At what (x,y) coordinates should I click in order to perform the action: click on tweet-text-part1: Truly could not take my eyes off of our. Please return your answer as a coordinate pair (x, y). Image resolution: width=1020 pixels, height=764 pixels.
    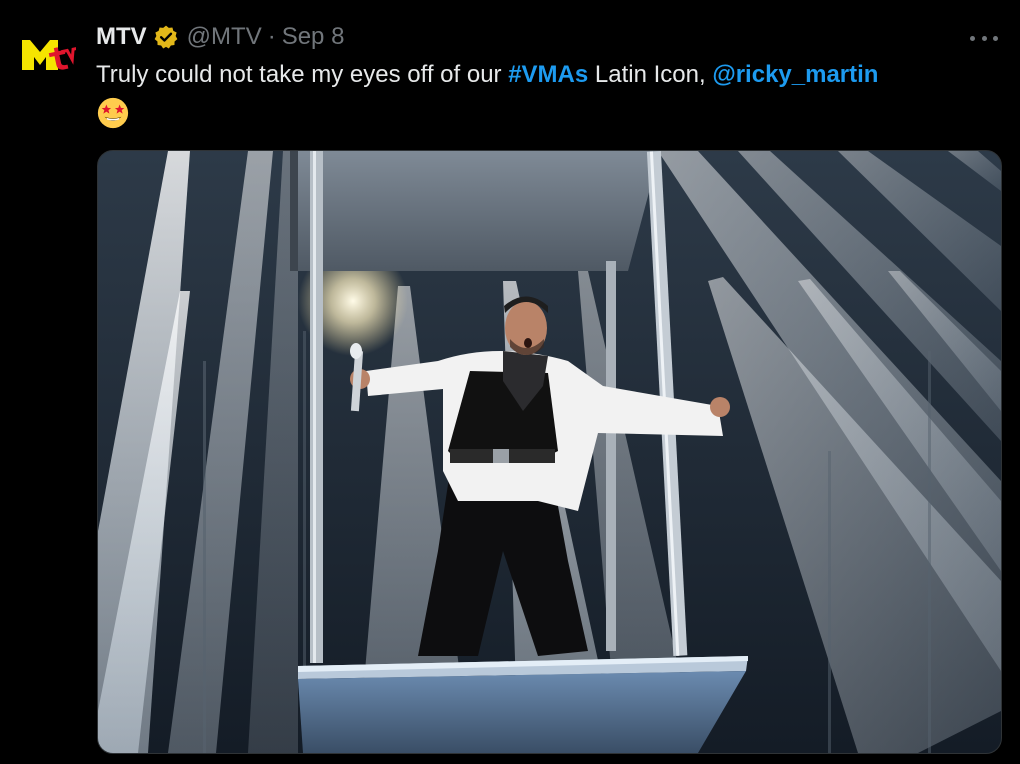
    Looking at the image, I should click on (302, 74).